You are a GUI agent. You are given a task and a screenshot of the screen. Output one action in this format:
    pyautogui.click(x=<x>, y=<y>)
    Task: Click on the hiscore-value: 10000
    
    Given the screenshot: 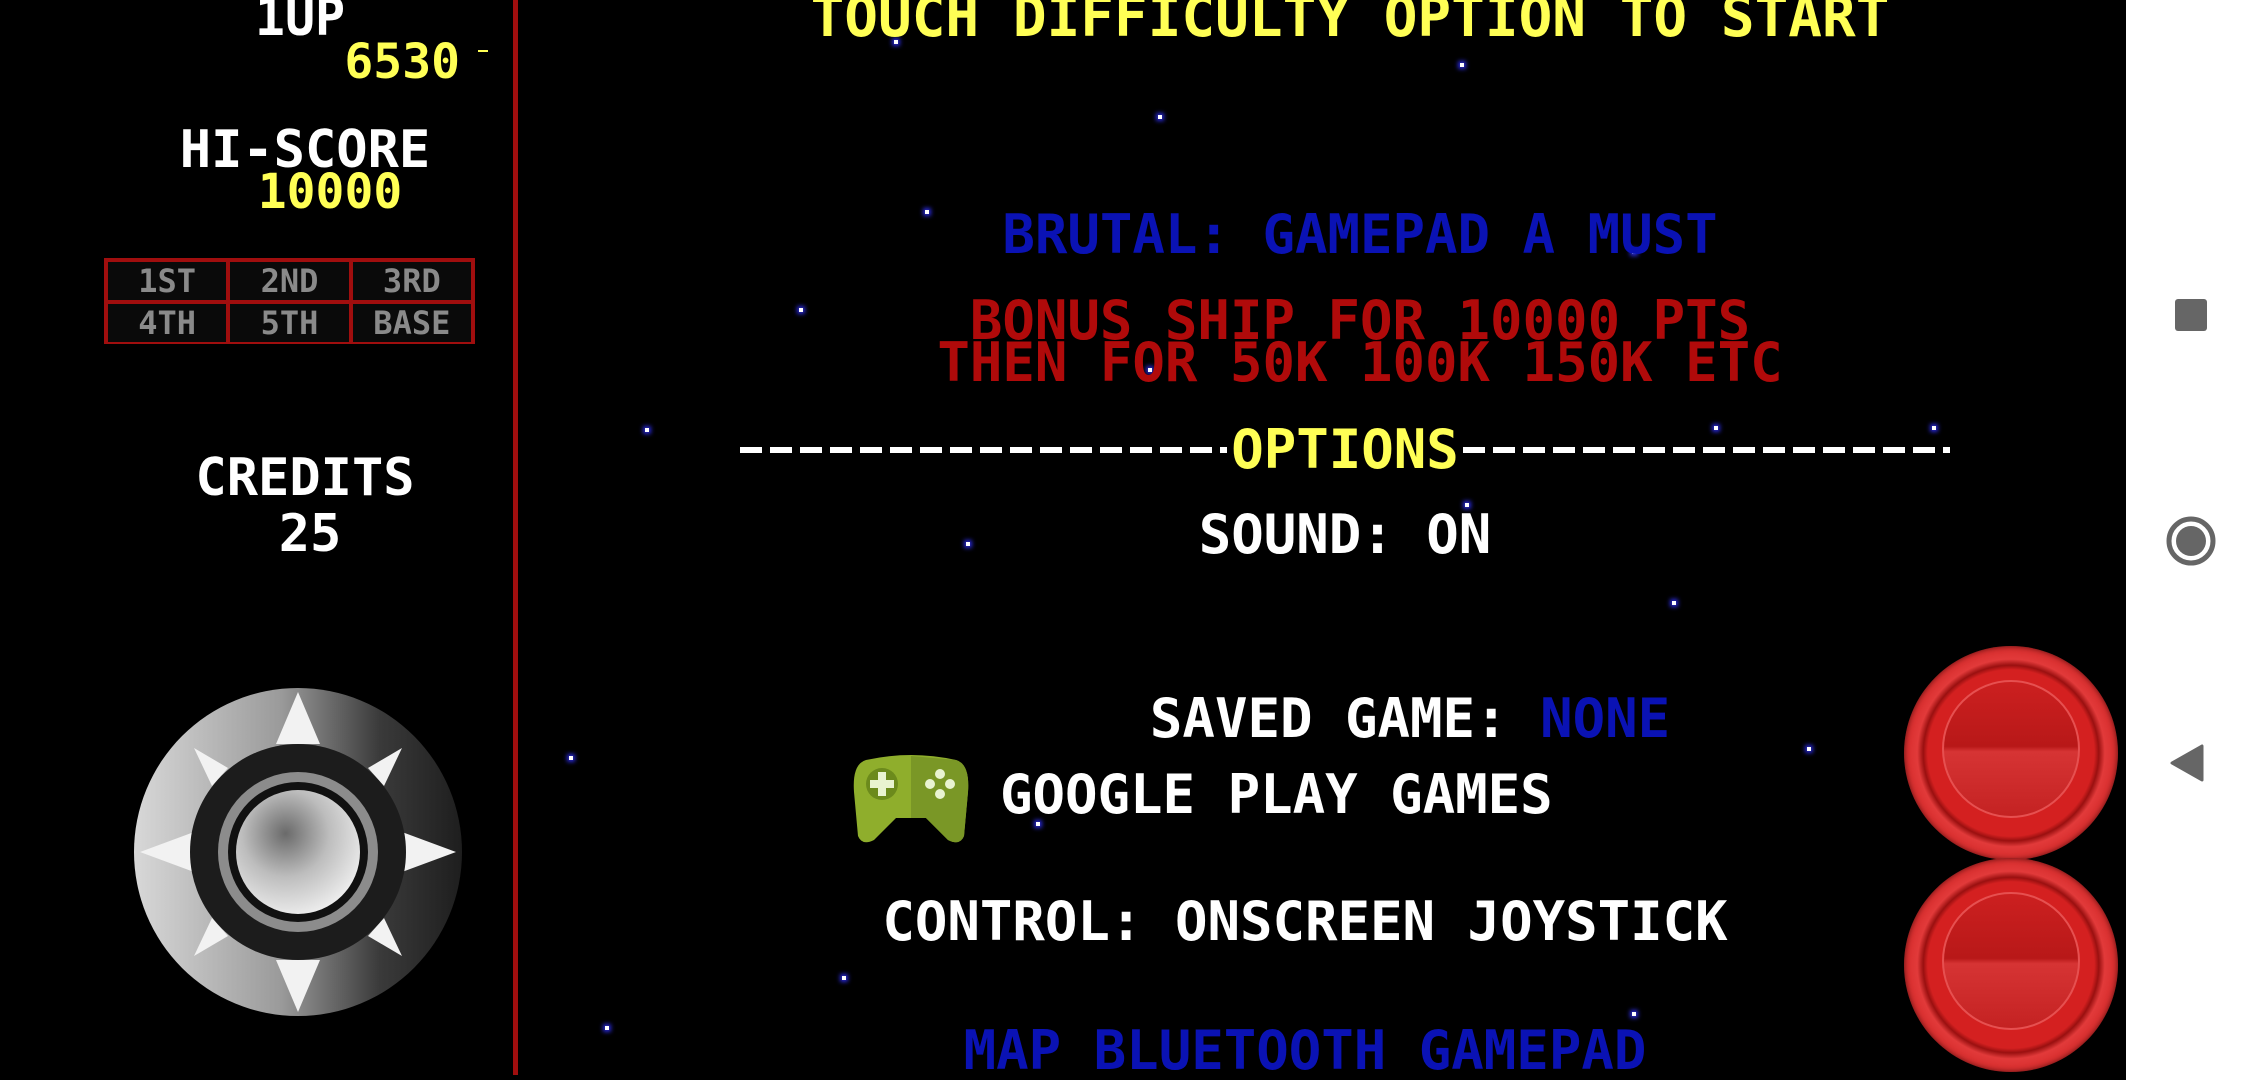 What is the action you would take?
    pyautogui.click(x=330, y=192)
    